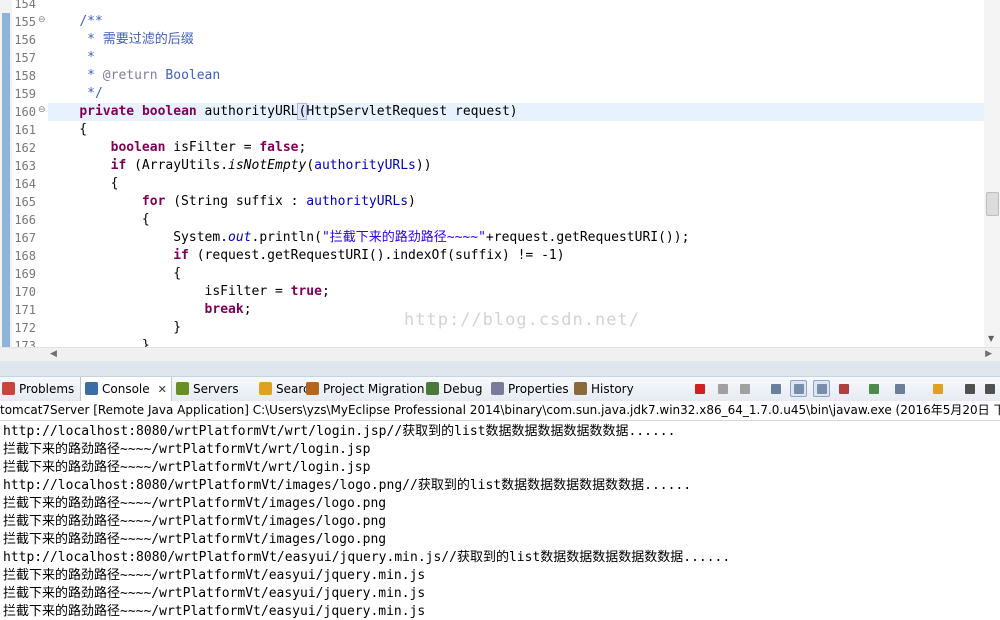 The image size is (1000, 620). Describe the element at coordinates (516, 6) in the screenshot. I see `code-line` at that location.